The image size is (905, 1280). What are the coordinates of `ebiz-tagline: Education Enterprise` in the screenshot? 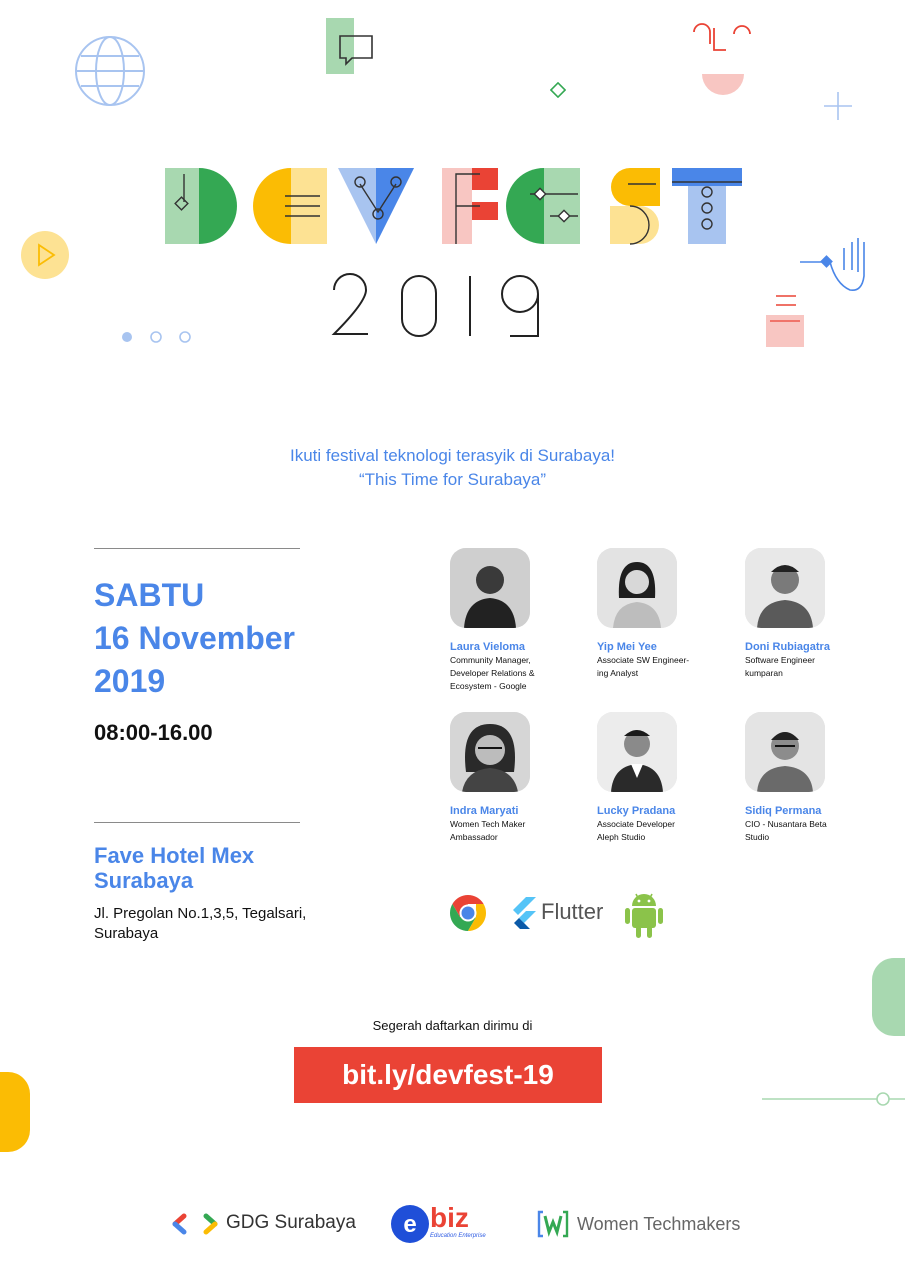 It's located at (458, 1236).